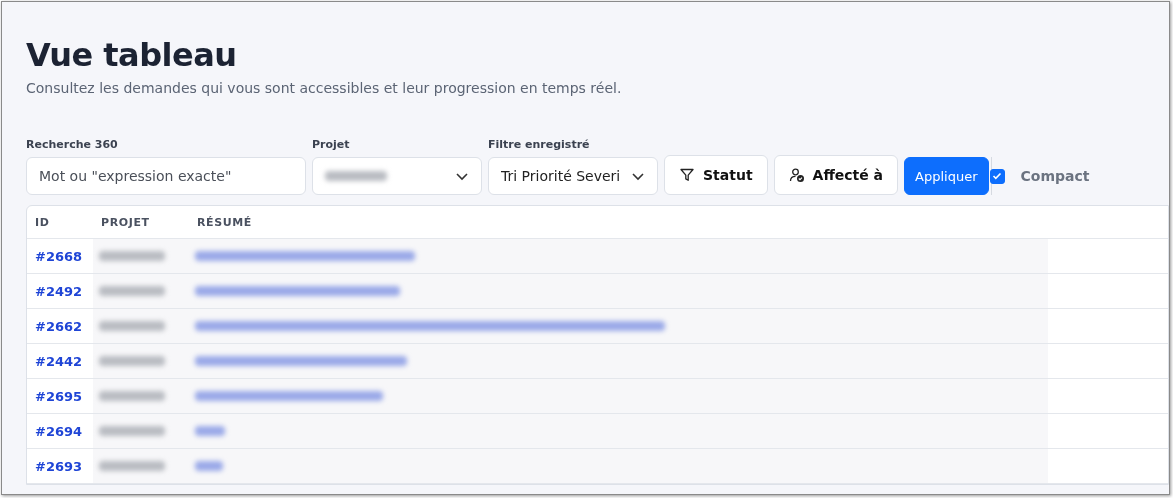 The image size is (1173, 498). I want to click on compact-checkbox, so click(997, 176).